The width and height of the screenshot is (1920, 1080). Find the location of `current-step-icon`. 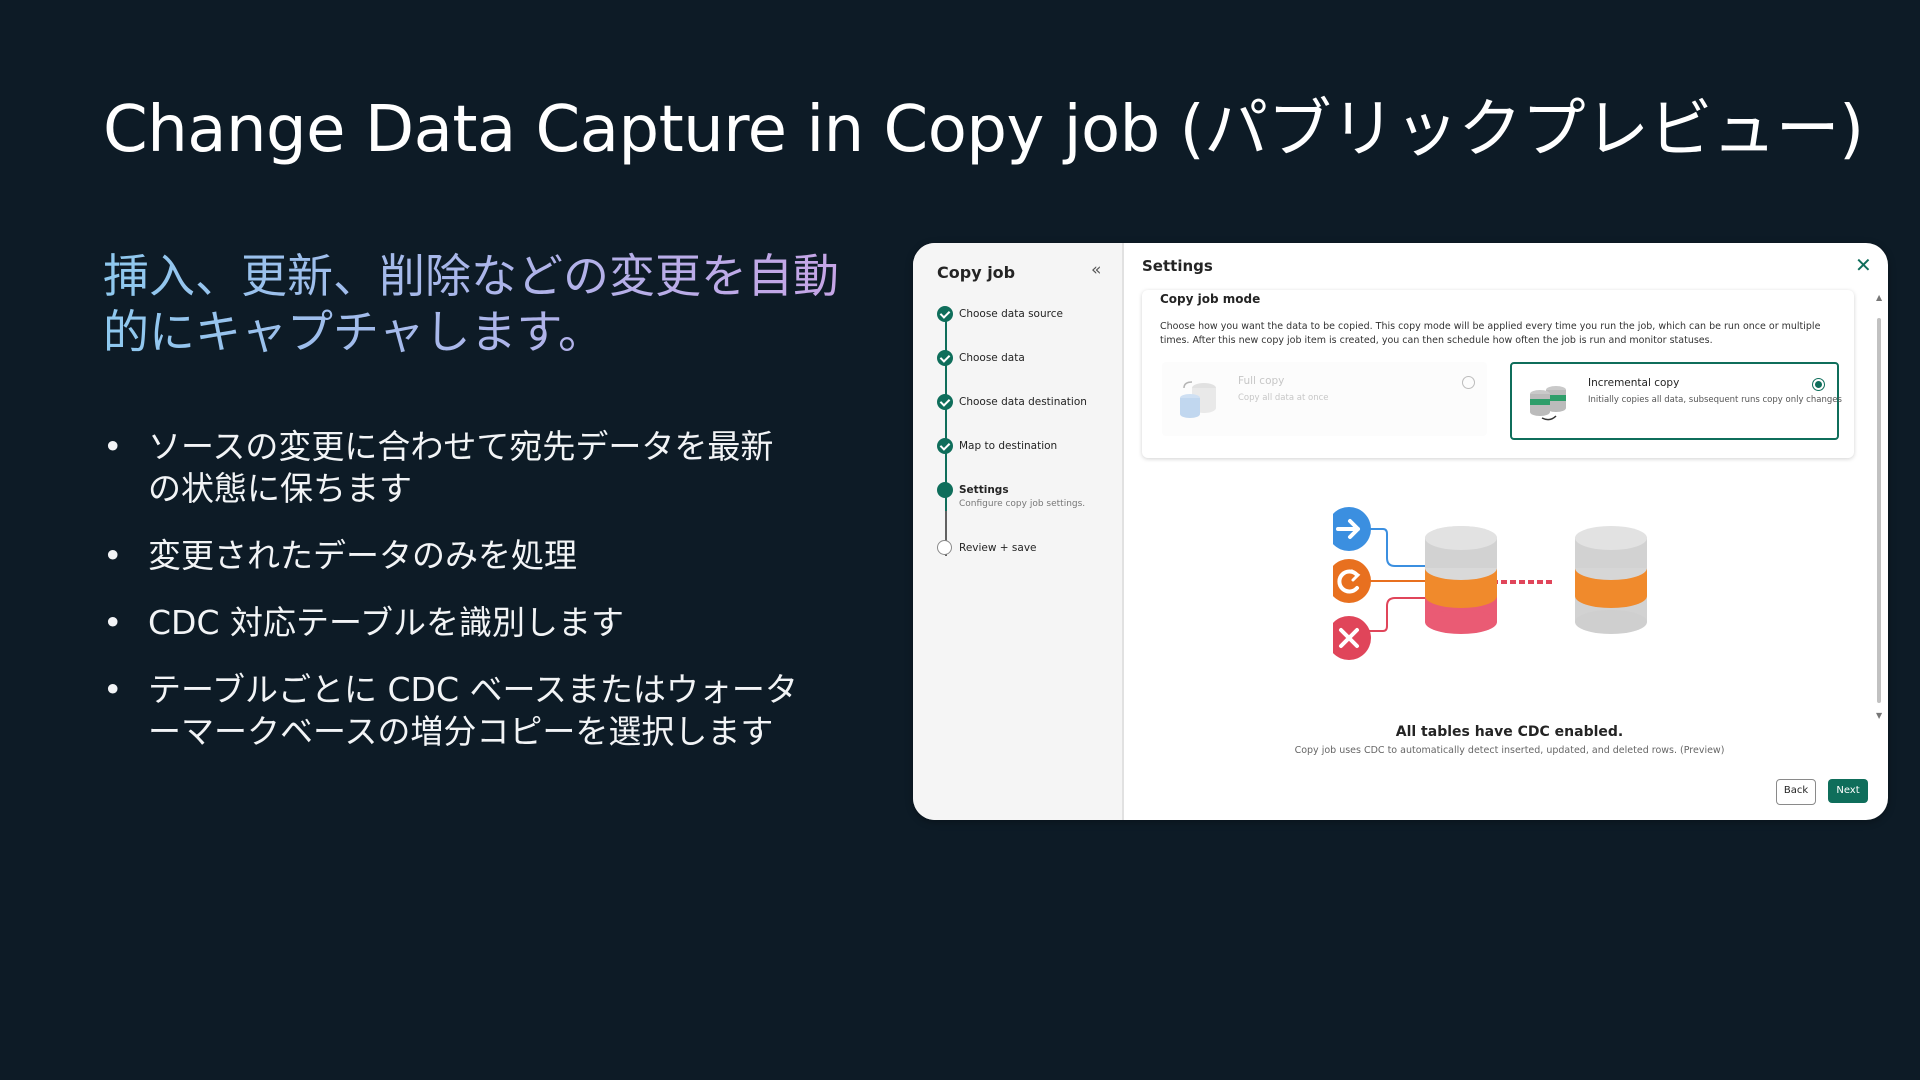

current-step-icon is located at coordinates (945, 490).